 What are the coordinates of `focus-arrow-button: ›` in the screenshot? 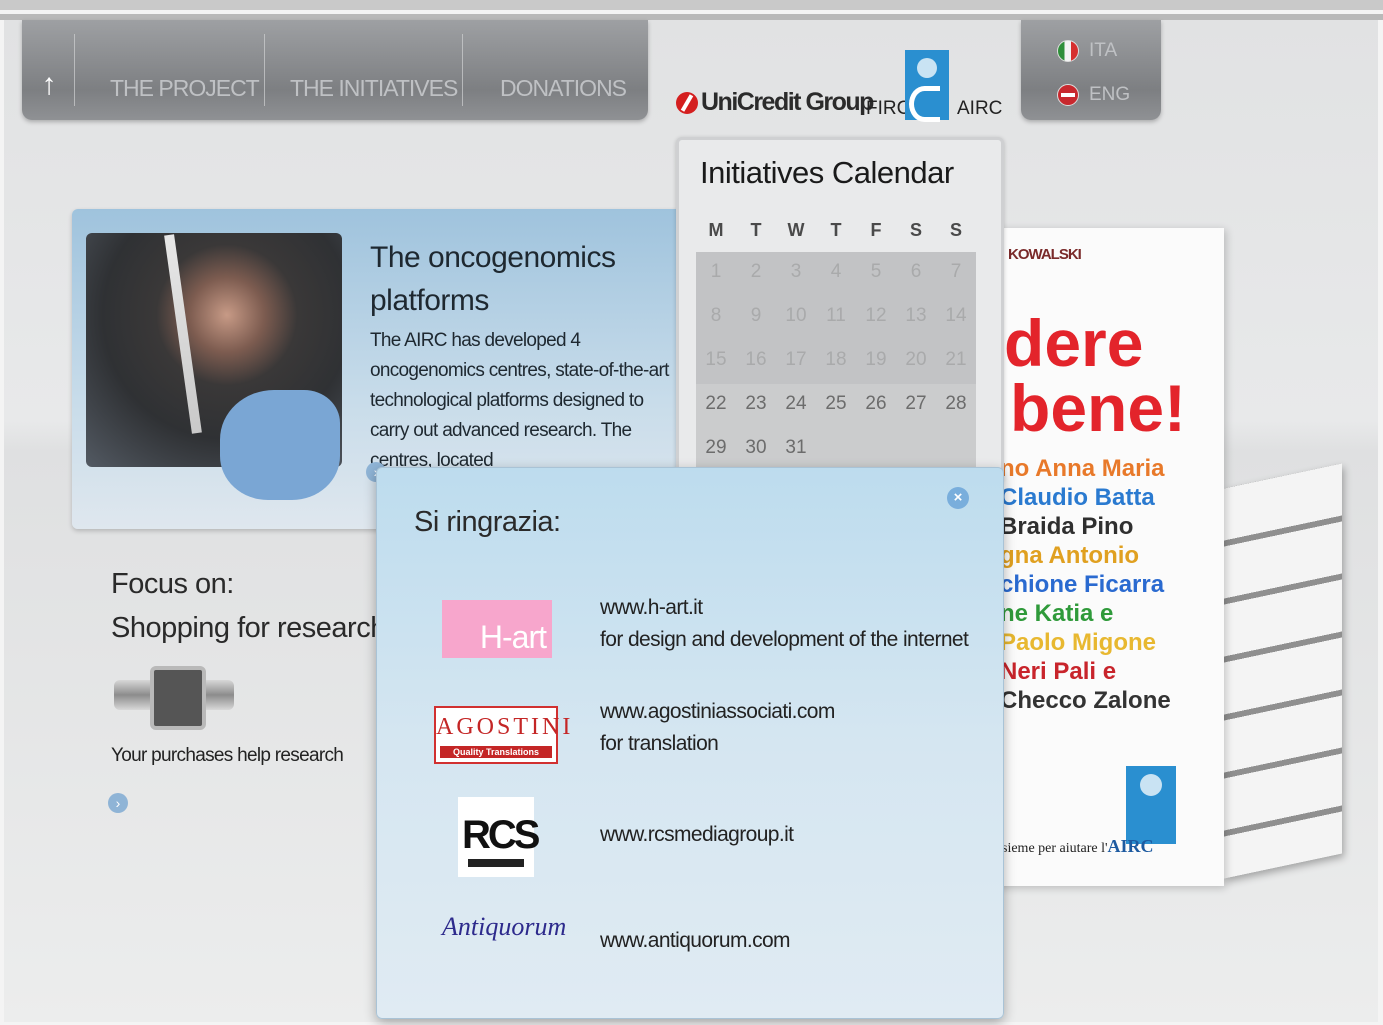 It's located at (118, 803).